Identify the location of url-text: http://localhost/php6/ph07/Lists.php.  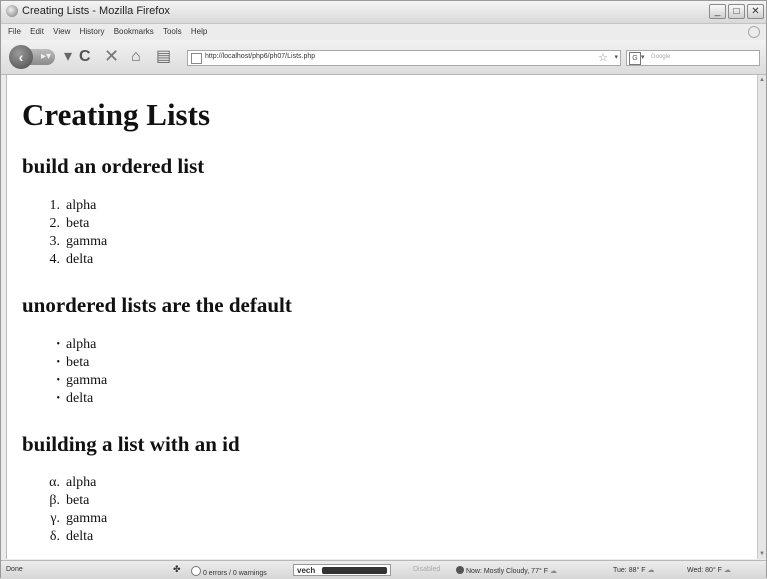
(260, 56).